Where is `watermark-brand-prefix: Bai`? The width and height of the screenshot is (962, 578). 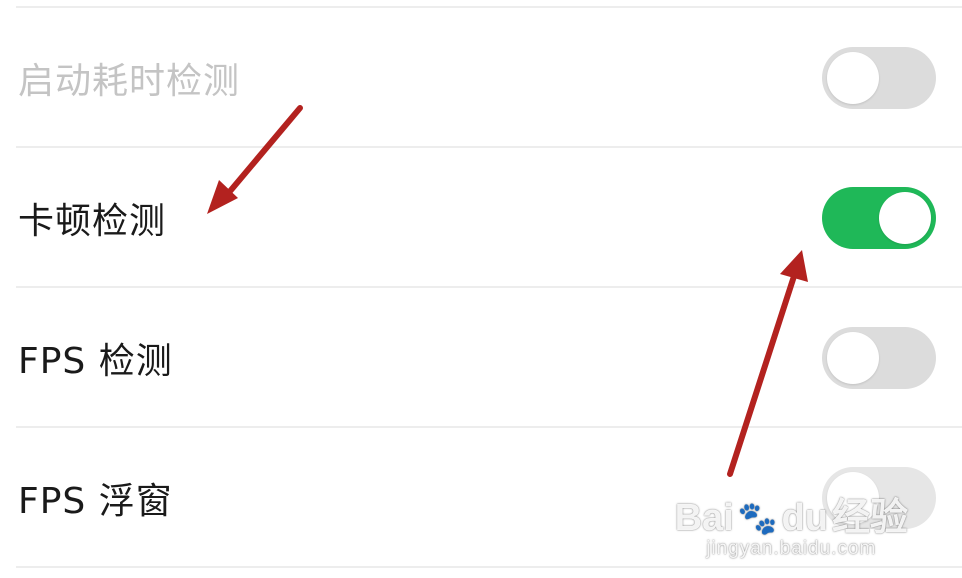
watermark-brand-prefix: Bai is located at coordinates (704, 518).